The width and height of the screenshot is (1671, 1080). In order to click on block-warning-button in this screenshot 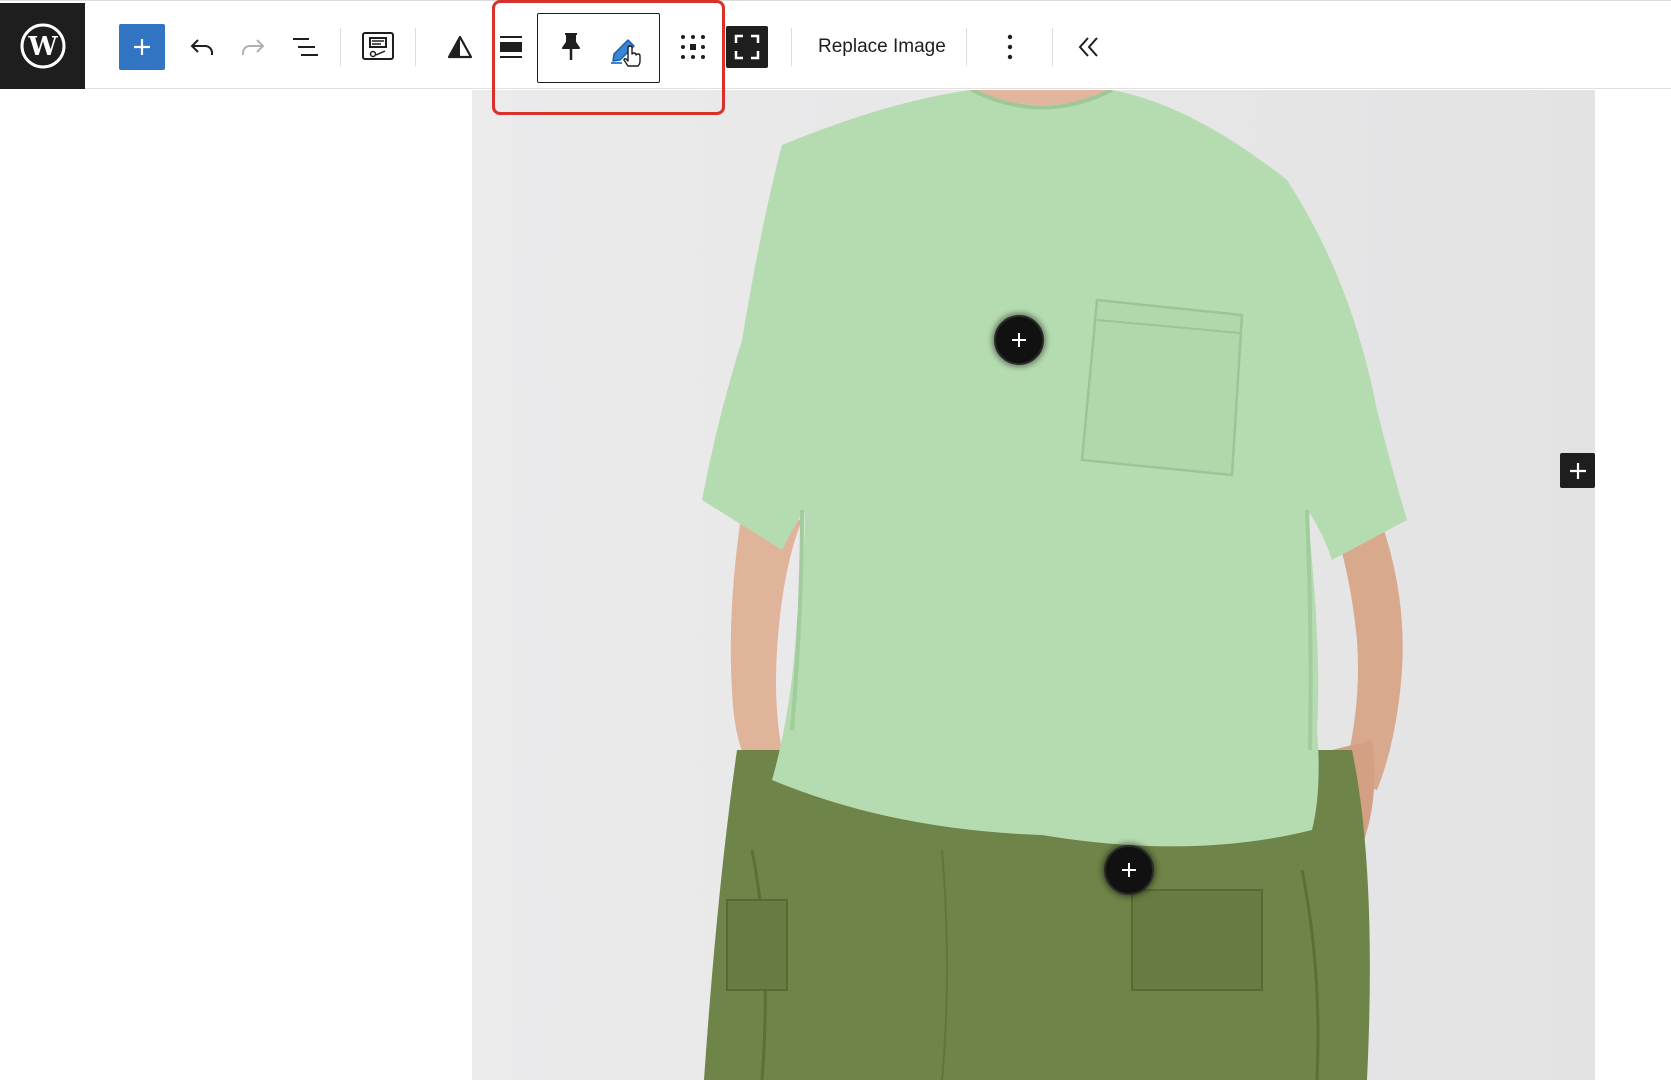, I will do `click(460, 47)`.